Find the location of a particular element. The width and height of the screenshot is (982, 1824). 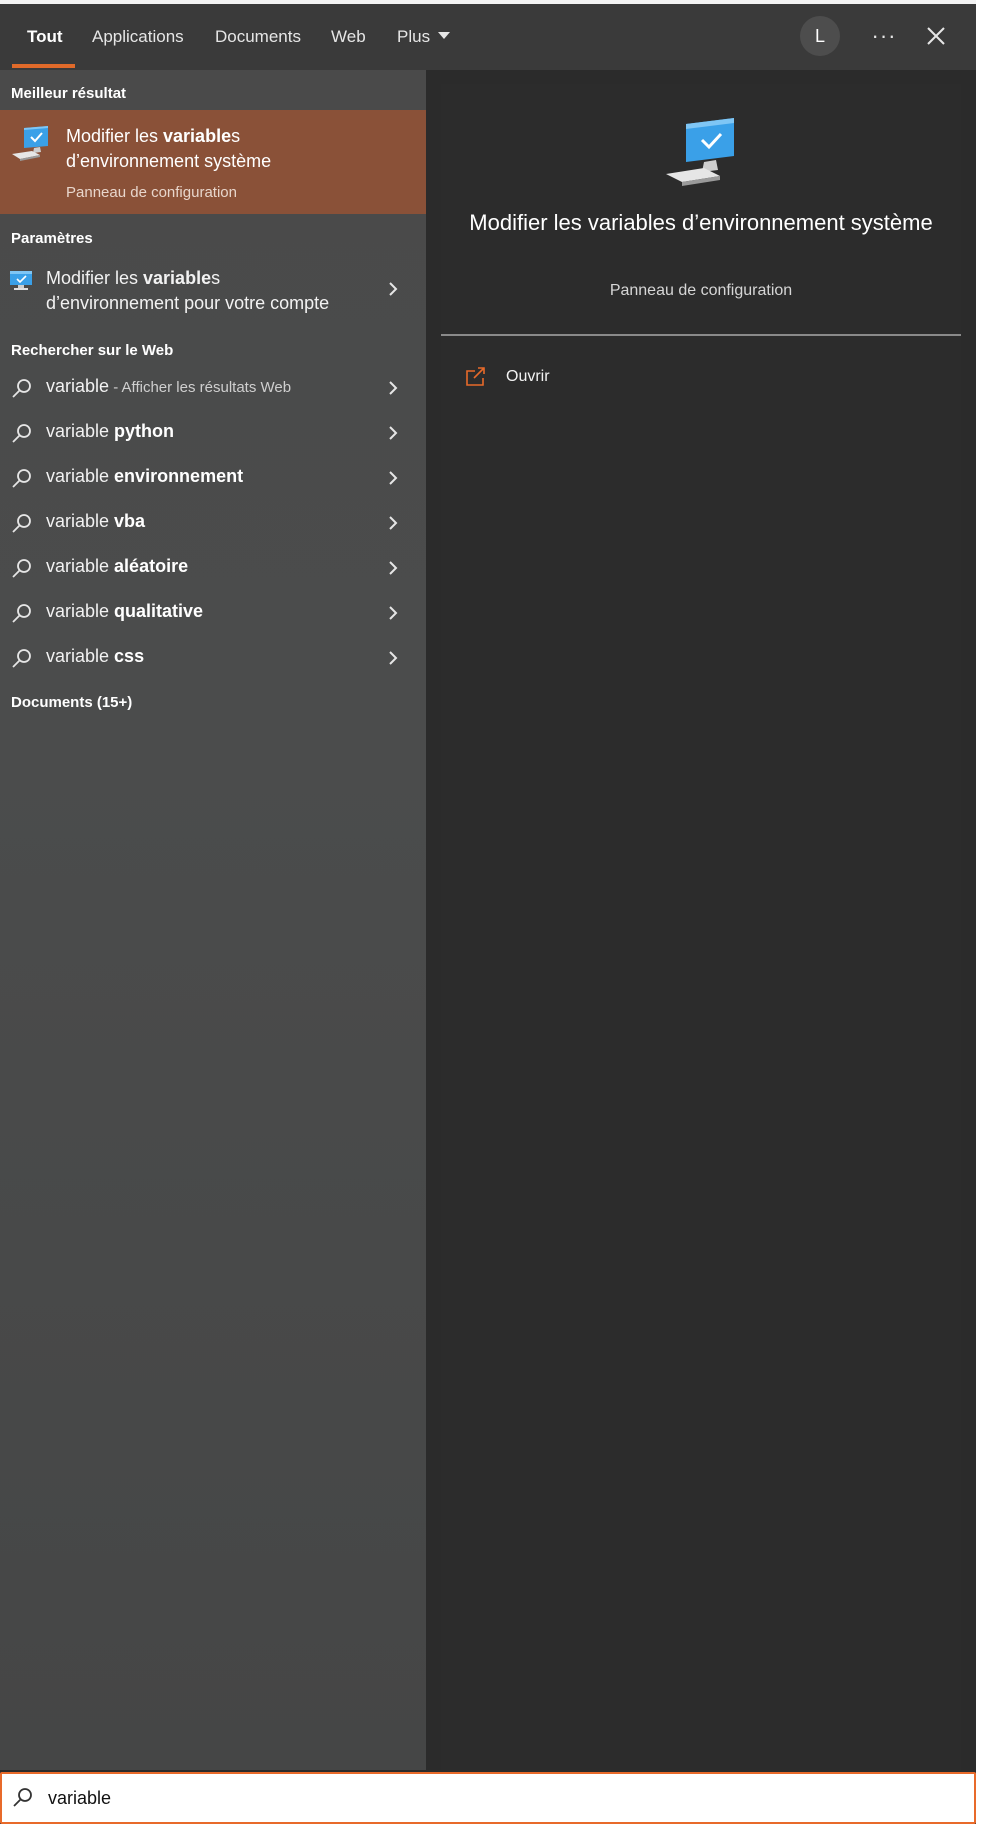

web-suggestion-label: variable environnement is located at coordinates (144, 476).